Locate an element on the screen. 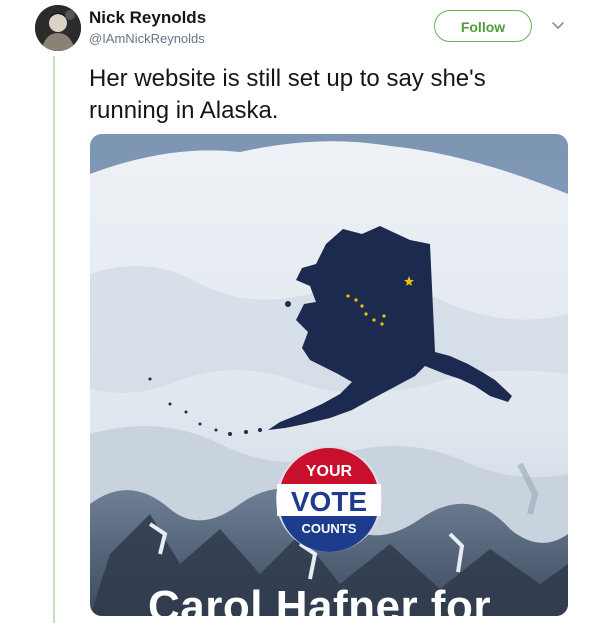 This screenshot has height=623, width=600. your-vote-counts-badge: YOUR VOTE COUNTS is located at coordinates (329, 499).